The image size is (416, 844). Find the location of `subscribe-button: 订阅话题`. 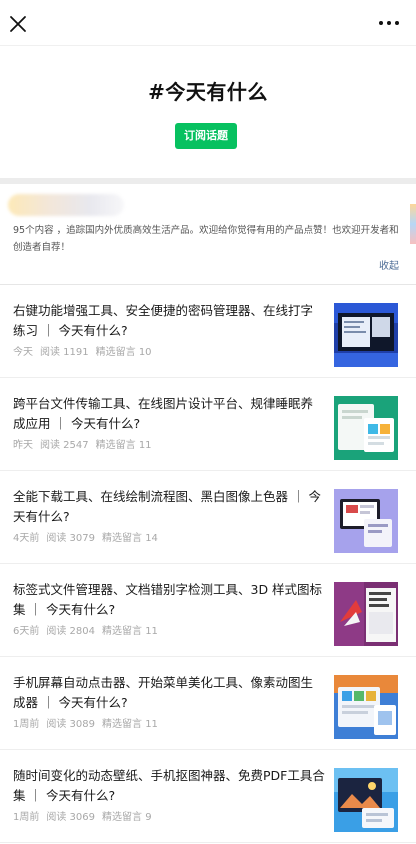

subscribe-button: 订阅话题 is located at coordinates (206, 136).